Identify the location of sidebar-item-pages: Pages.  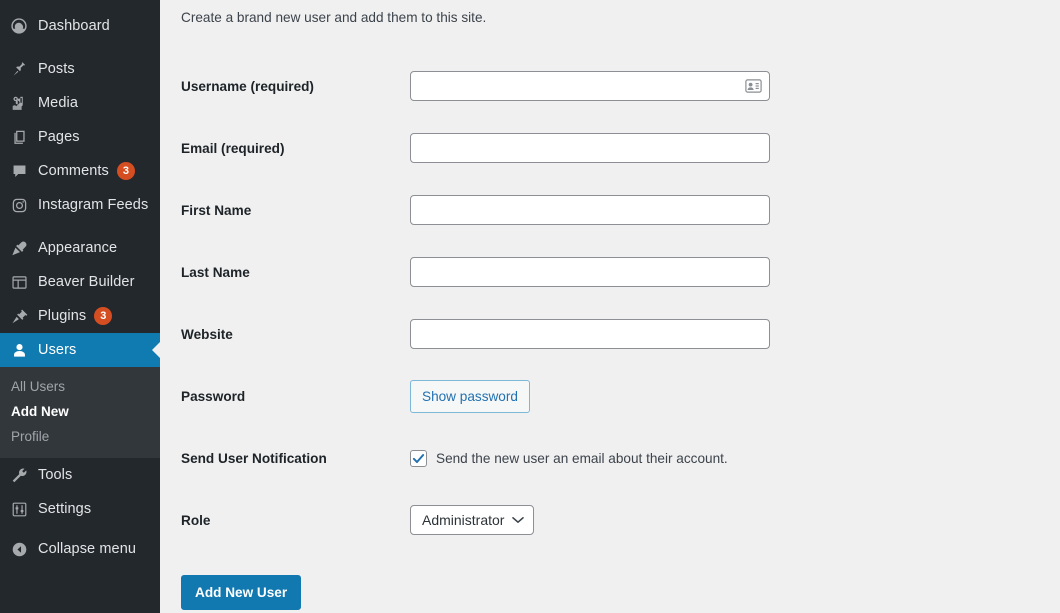
(80, 137).